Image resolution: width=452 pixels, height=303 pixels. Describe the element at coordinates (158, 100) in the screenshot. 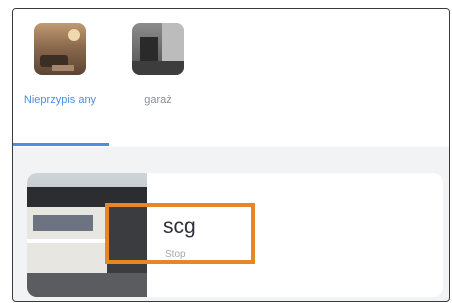

I see `tab-label: garaż` at that location.